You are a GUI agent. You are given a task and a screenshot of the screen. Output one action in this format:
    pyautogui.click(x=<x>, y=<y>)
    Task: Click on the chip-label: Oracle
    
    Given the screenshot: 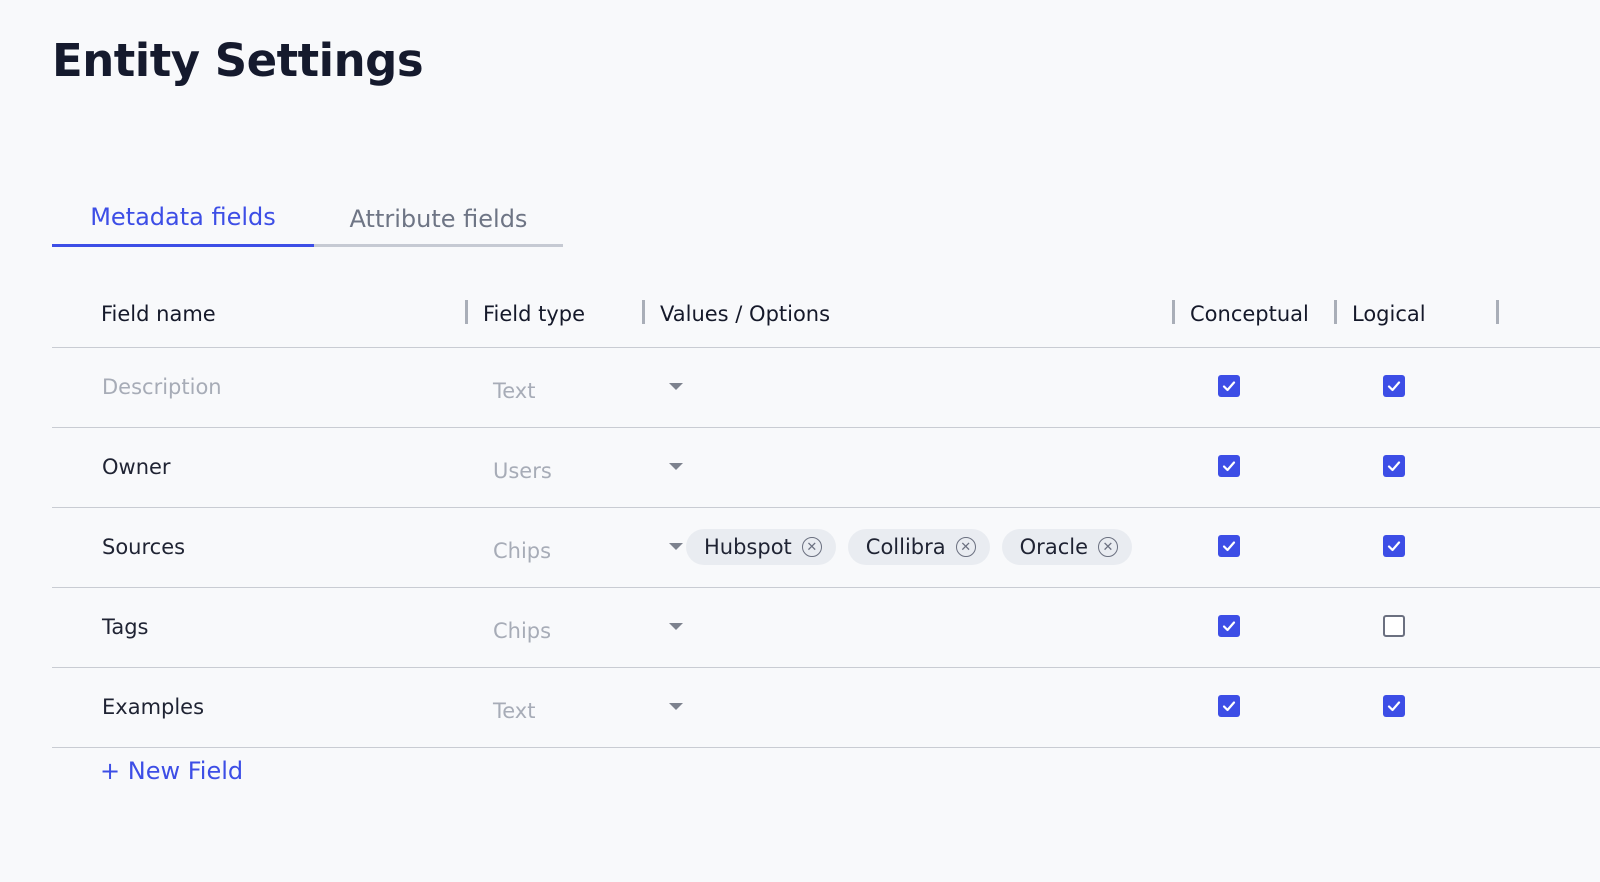 What is the action you would take?
    pyautogui.click(x=1053, y=547)
    